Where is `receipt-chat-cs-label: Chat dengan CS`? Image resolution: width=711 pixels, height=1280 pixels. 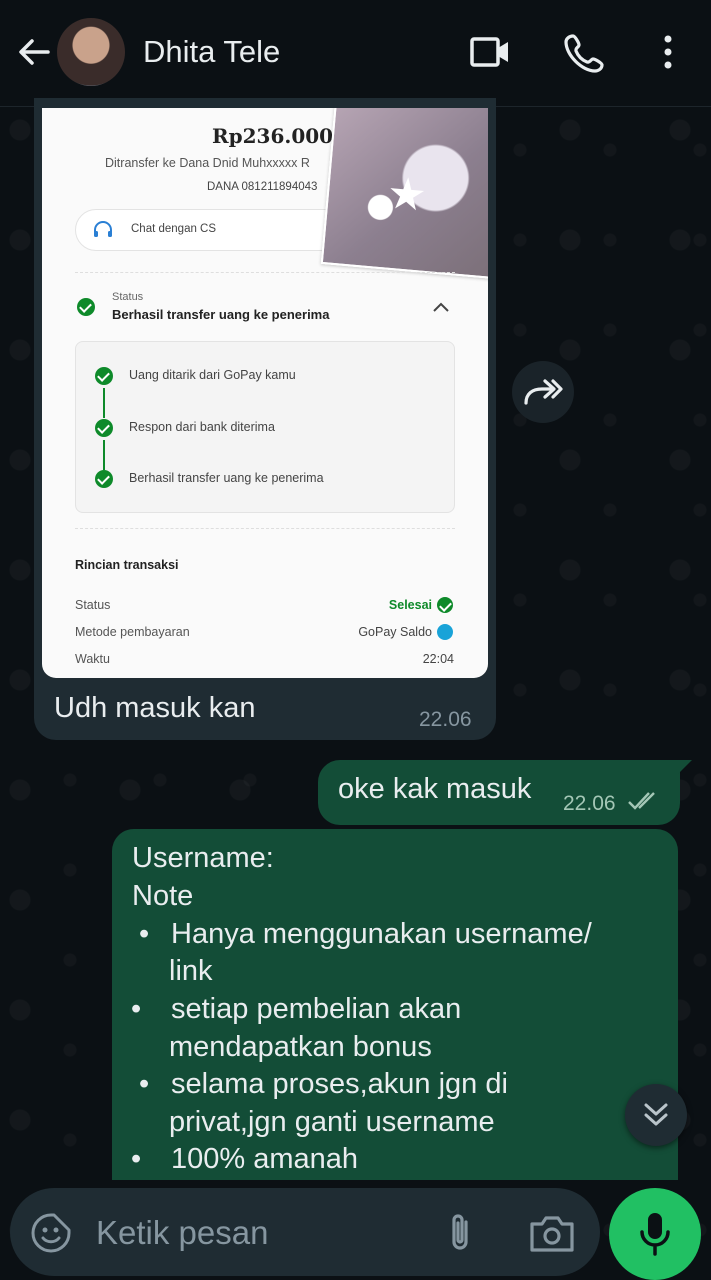 receipt-chat-cs-label: Chat dengan CS is located at coordinates (174, 229).